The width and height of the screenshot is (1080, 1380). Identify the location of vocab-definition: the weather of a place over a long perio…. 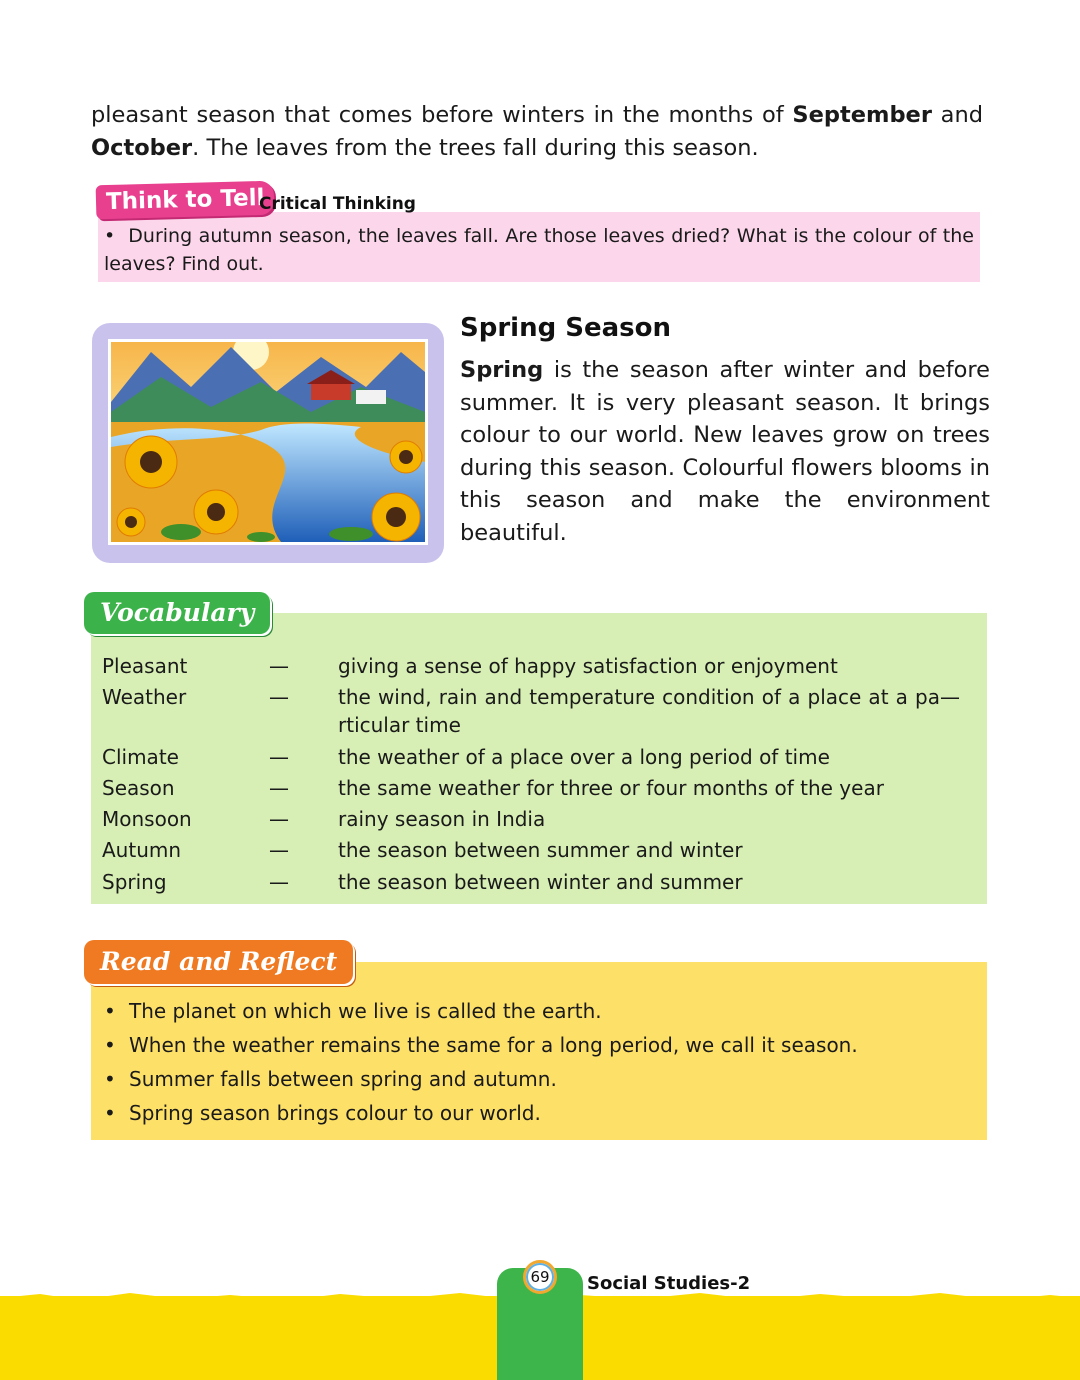
(584, 757).